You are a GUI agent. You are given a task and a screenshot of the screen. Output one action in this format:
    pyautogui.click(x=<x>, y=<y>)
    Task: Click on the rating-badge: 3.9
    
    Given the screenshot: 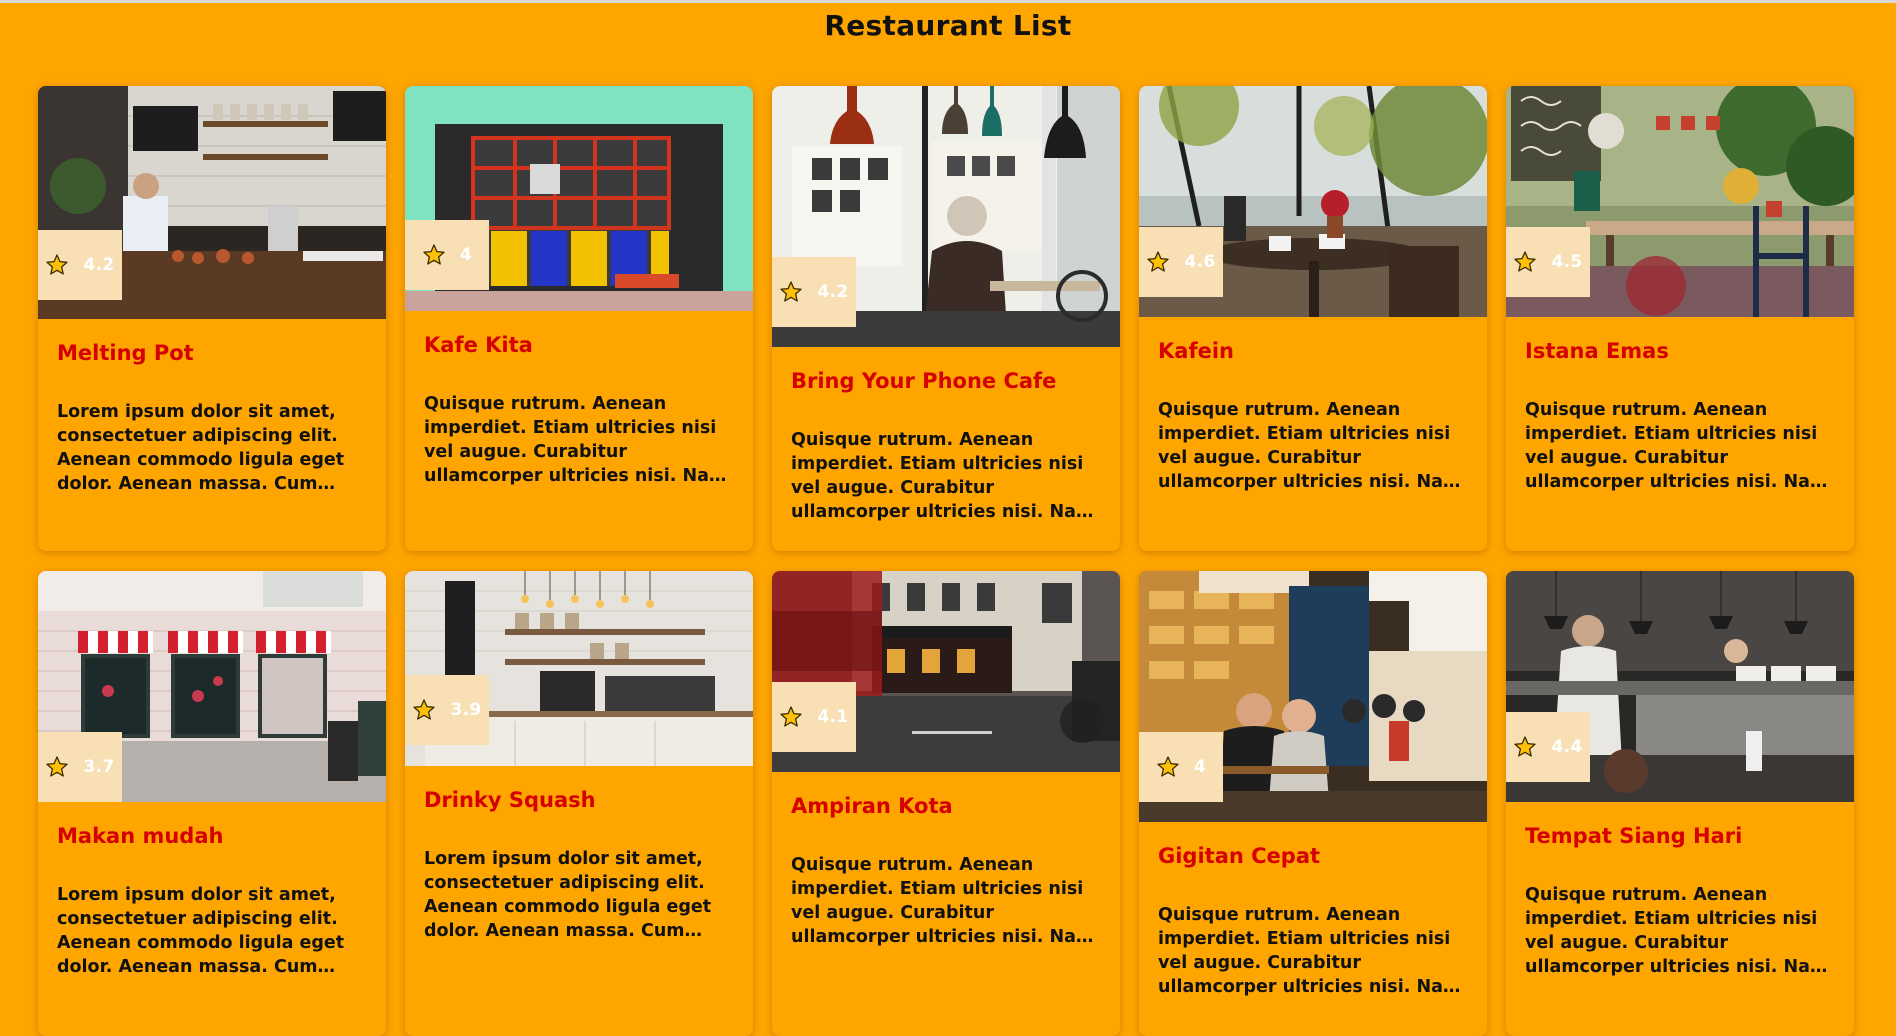 What is the action you would take?
    pyautogui.click(x=447, y=710)
    